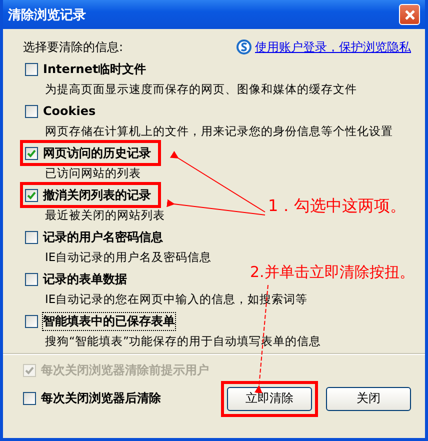 Image resolution: width=428 pixels, height=441 pixels. Describe the element at coordinates (94, 69) in the screenshot. I see `option-label: Internet临时文件` at that location.